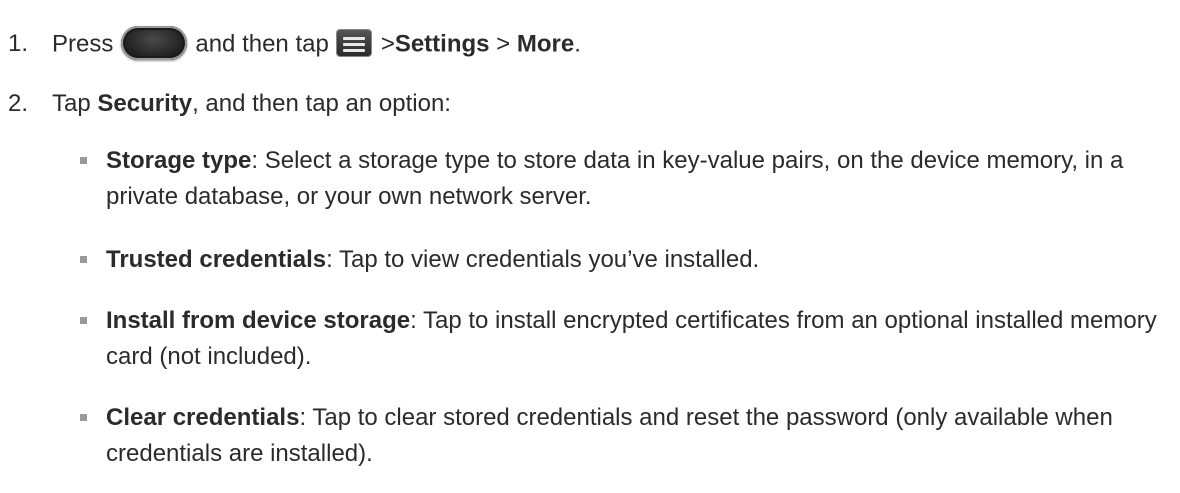 The height and width of the screenshot is (493, 1180). What do you see at coordinates (216, 259) in the screenshot?
I see `option-term: Trusted credentials` at bounding box center [216, 259].